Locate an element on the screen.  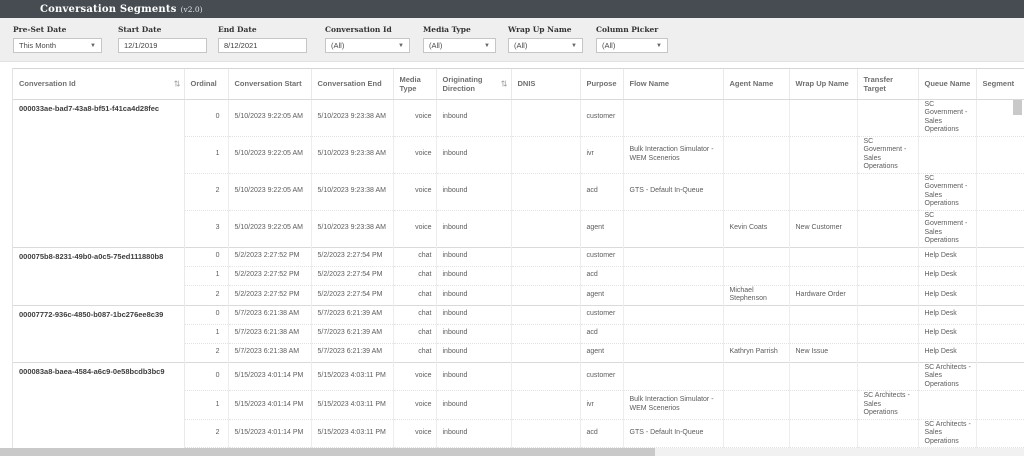
vertical-scrollbar-thumb is located at coordinates (1017, 107).